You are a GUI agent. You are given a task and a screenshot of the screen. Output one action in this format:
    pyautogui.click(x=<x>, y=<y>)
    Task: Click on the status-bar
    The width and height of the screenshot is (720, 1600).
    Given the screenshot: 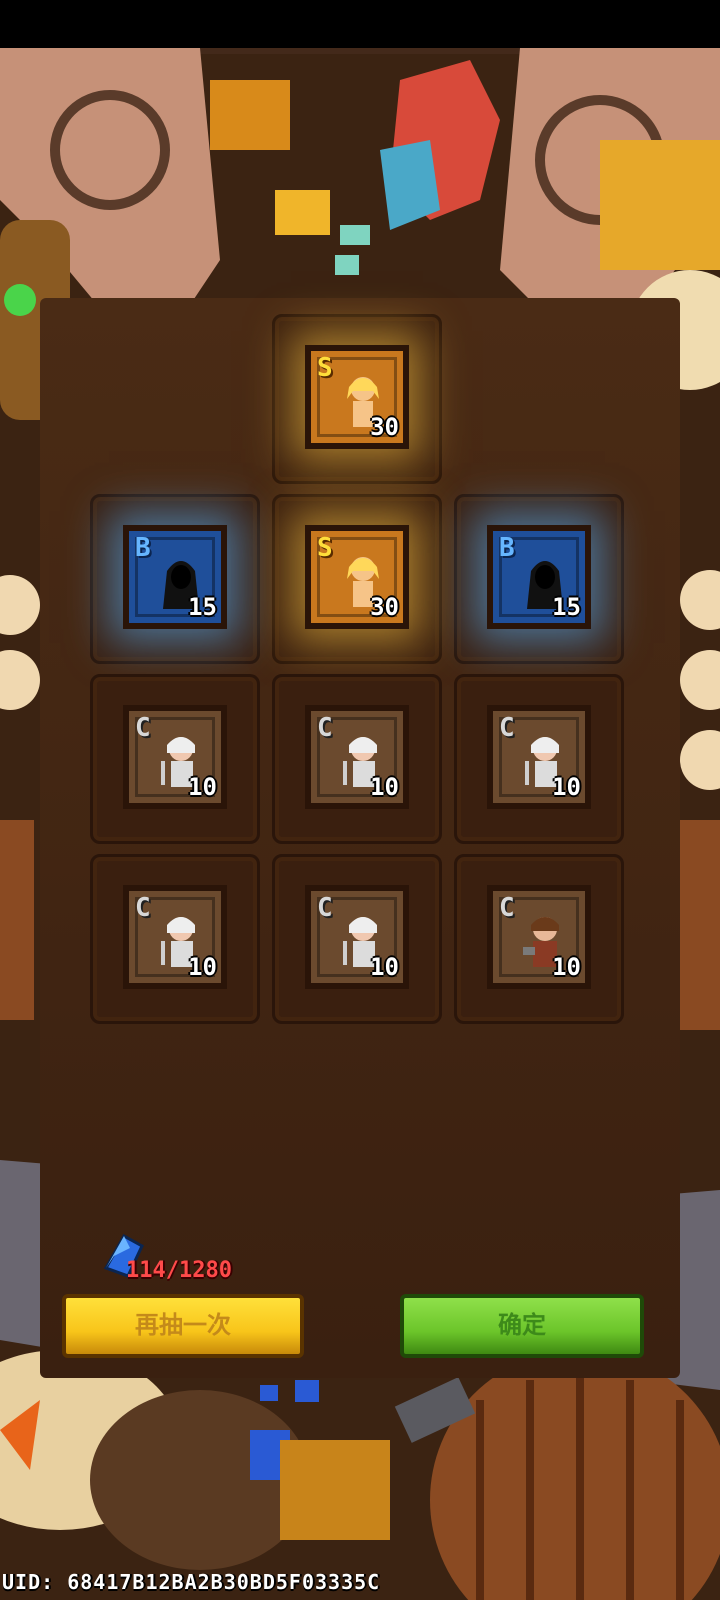 What is the action you would take?
    pyautogui.click(x=360, y=24)
    